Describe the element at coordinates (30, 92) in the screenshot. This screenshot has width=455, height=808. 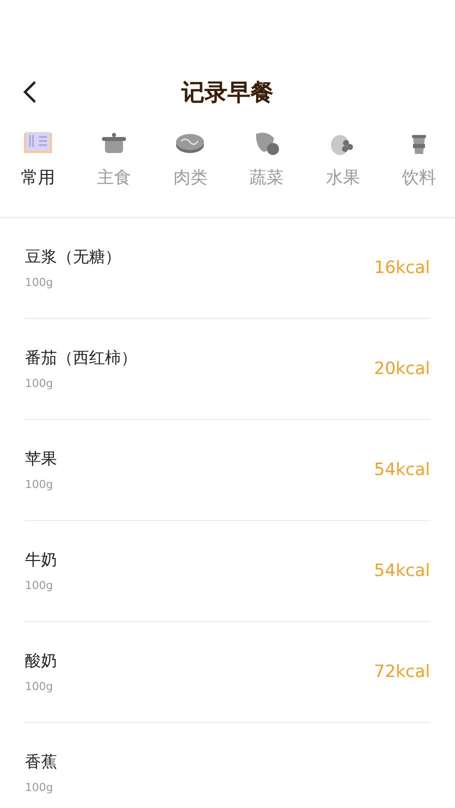
I see `back-icon` at that location.